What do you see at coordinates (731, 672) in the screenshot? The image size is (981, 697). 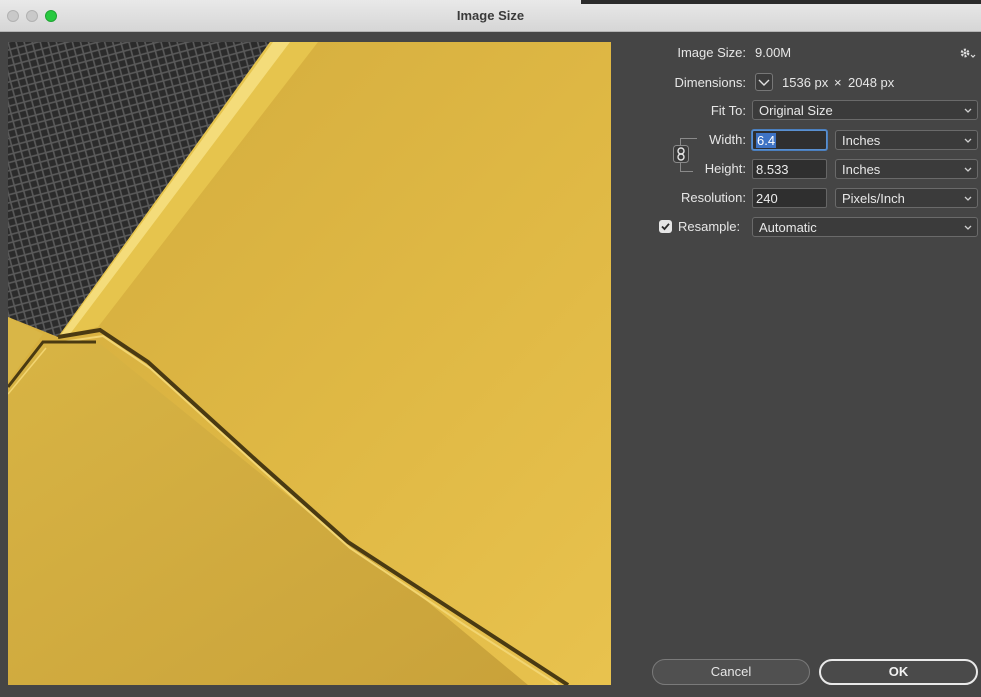 I see `cancel-button: Cancel` at bounding box center [731, 672].